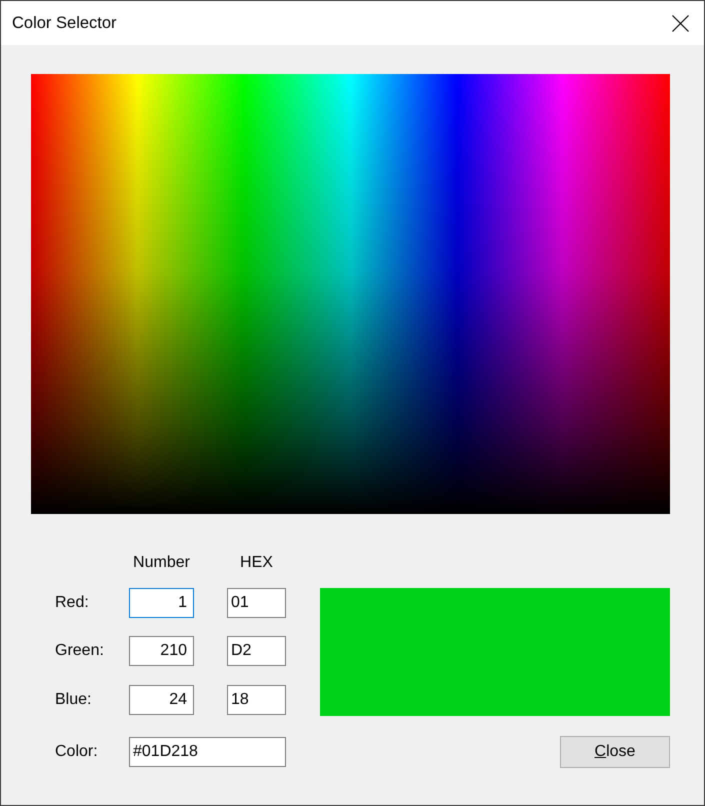 The image size is (705, 806). Describe the element at coordinates (161, 563) in the screenshot. I see `column-header: Number` at that location.